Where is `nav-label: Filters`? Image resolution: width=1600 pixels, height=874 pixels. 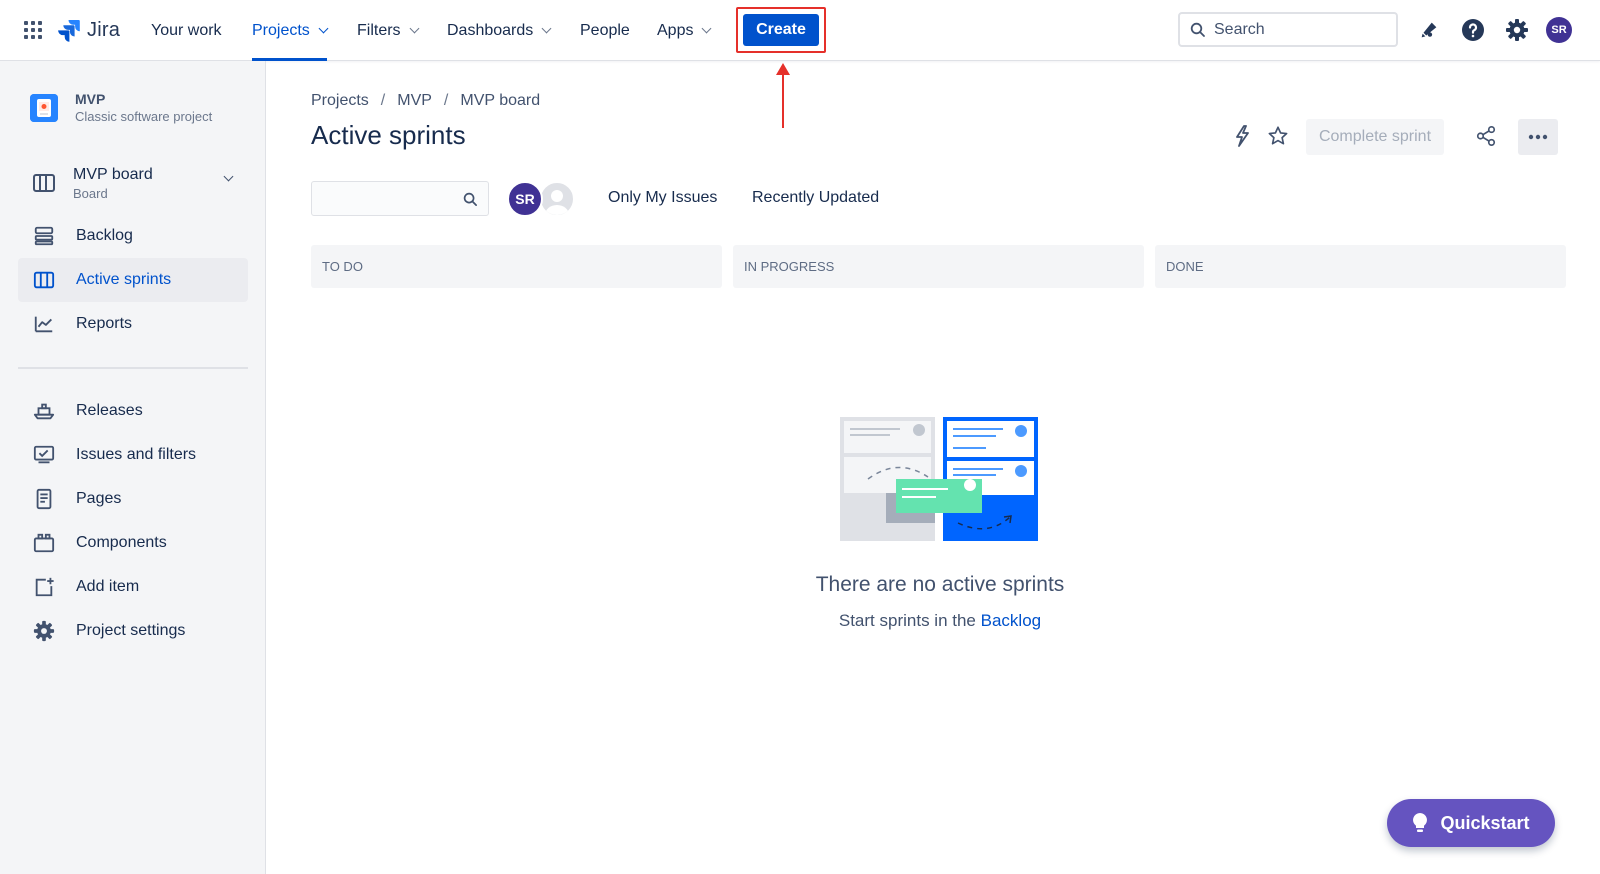 nav-label: Filters is located at coordinates (379, 30).